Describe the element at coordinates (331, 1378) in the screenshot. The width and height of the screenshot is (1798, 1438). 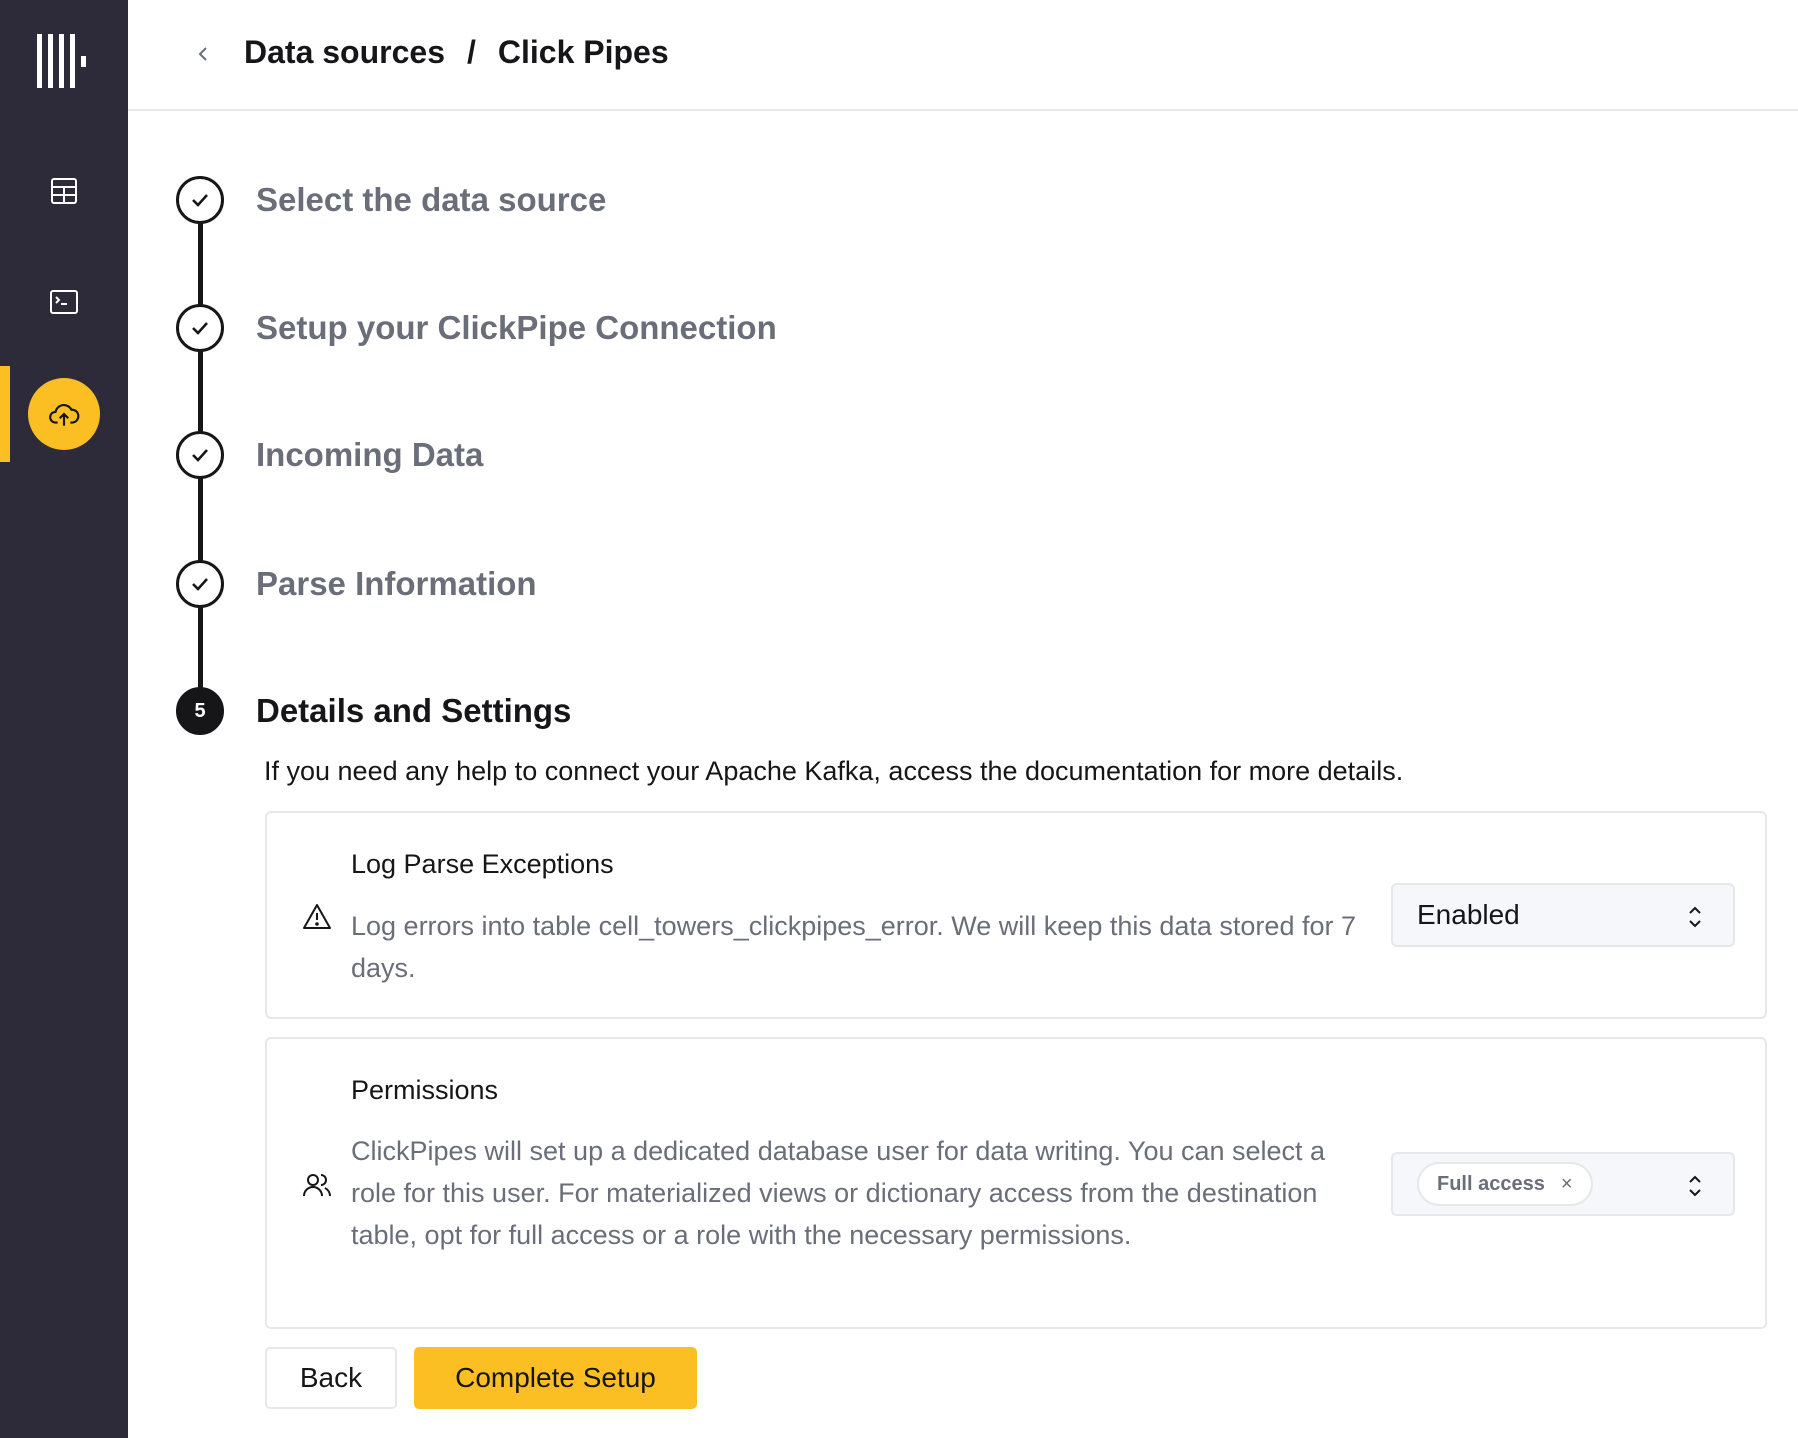
I see `back-button: Back` at that location.